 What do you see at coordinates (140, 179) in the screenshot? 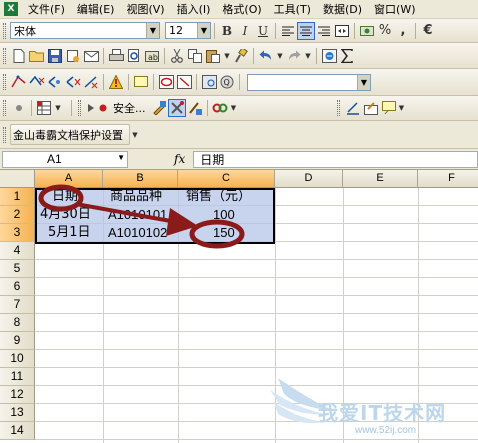
I see `column-header-b: B` at bounding box center [140, 179].